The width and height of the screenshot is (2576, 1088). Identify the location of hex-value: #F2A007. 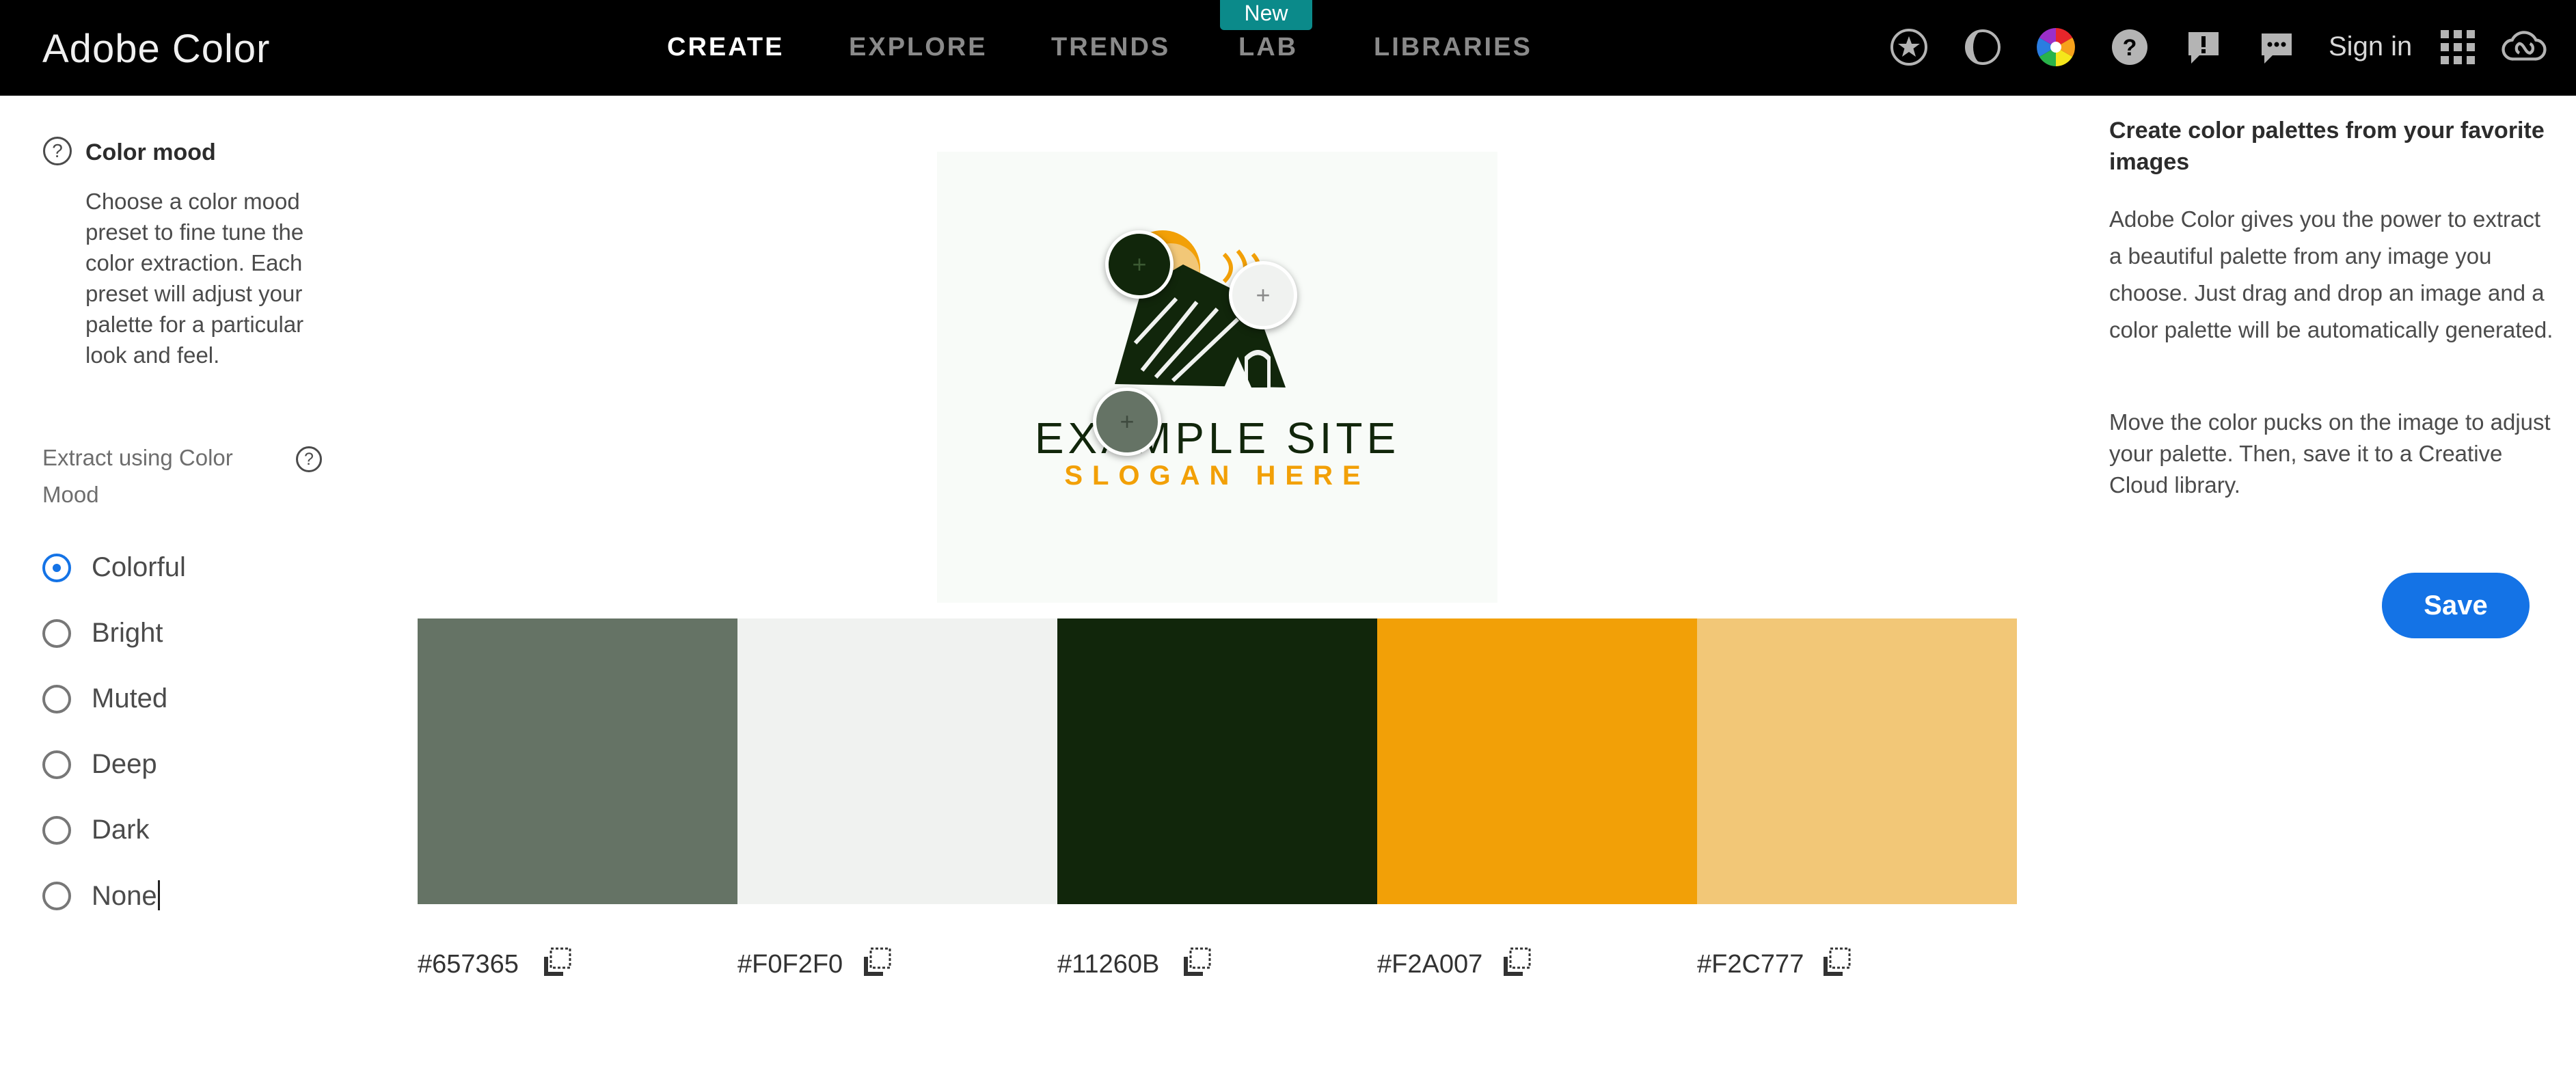
(1429, 964).